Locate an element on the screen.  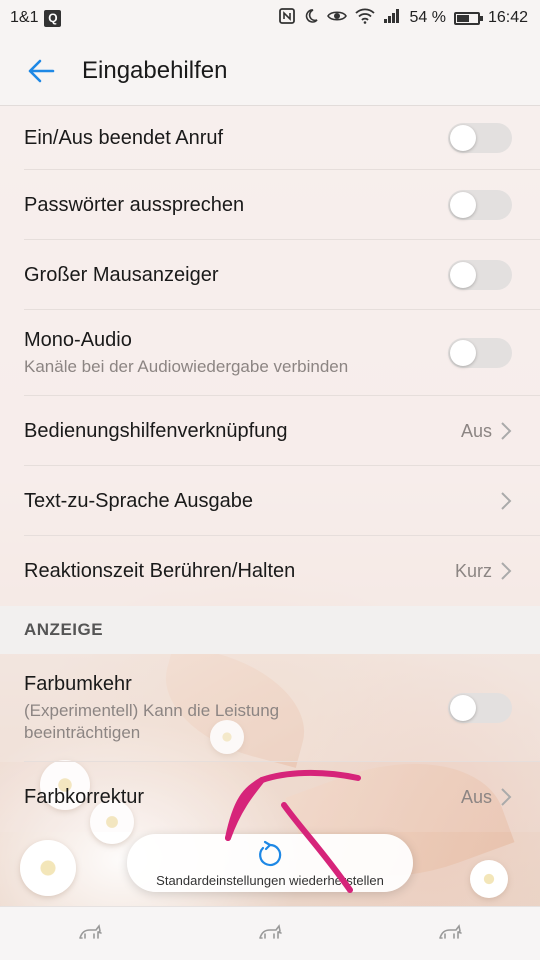
app-bar: Eingabehilfen is located at coordinates (270, 71).